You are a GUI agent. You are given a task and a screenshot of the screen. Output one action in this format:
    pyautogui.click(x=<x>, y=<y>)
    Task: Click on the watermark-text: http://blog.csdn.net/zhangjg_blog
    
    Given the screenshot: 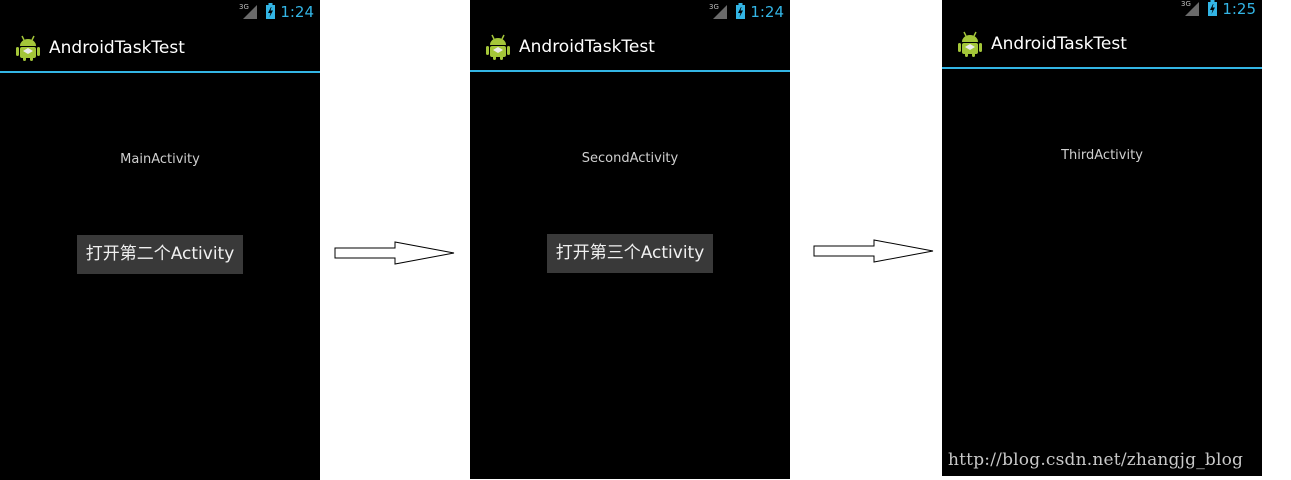 What is the action you would take?
    pyautogui.click(x=1096, y=460)
    